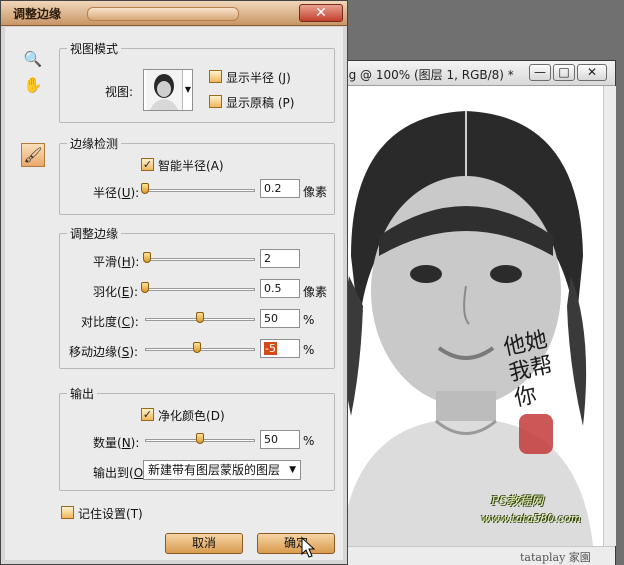 The height and width of the screenshot is (565, 624). What do you see at coordinates (592, 72) in the screenshot?
I see `close-document-button: ✕` at bounding box center [592, 72].